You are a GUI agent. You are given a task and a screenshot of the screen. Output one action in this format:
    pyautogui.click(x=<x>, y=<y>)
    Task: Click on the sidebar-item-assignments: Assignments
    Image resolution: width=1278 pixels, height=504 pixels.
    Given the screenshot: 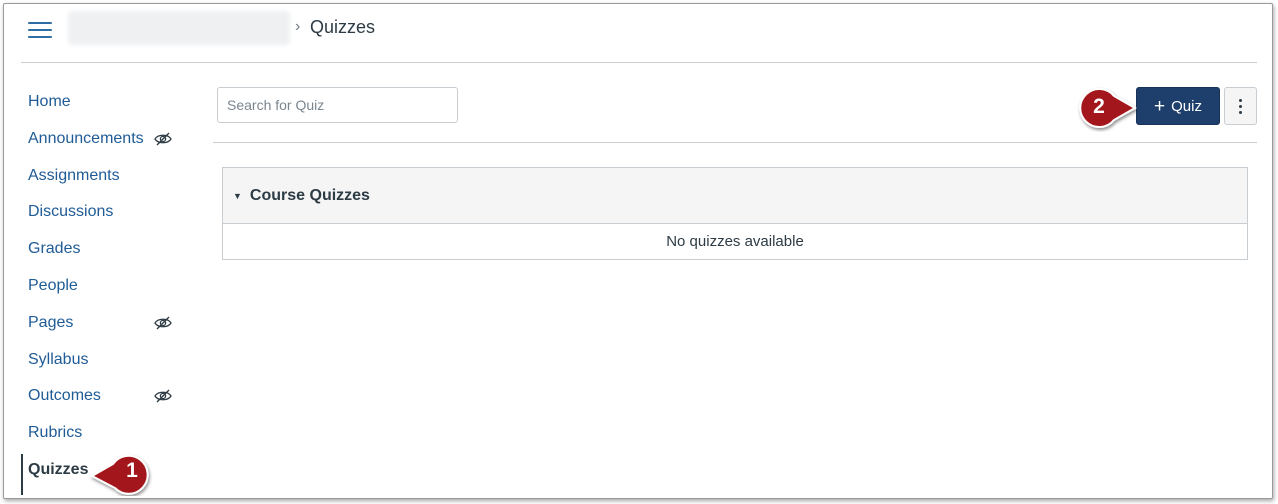 What is the action you would take?
    pyautogui.click(x=106, y=176)
    